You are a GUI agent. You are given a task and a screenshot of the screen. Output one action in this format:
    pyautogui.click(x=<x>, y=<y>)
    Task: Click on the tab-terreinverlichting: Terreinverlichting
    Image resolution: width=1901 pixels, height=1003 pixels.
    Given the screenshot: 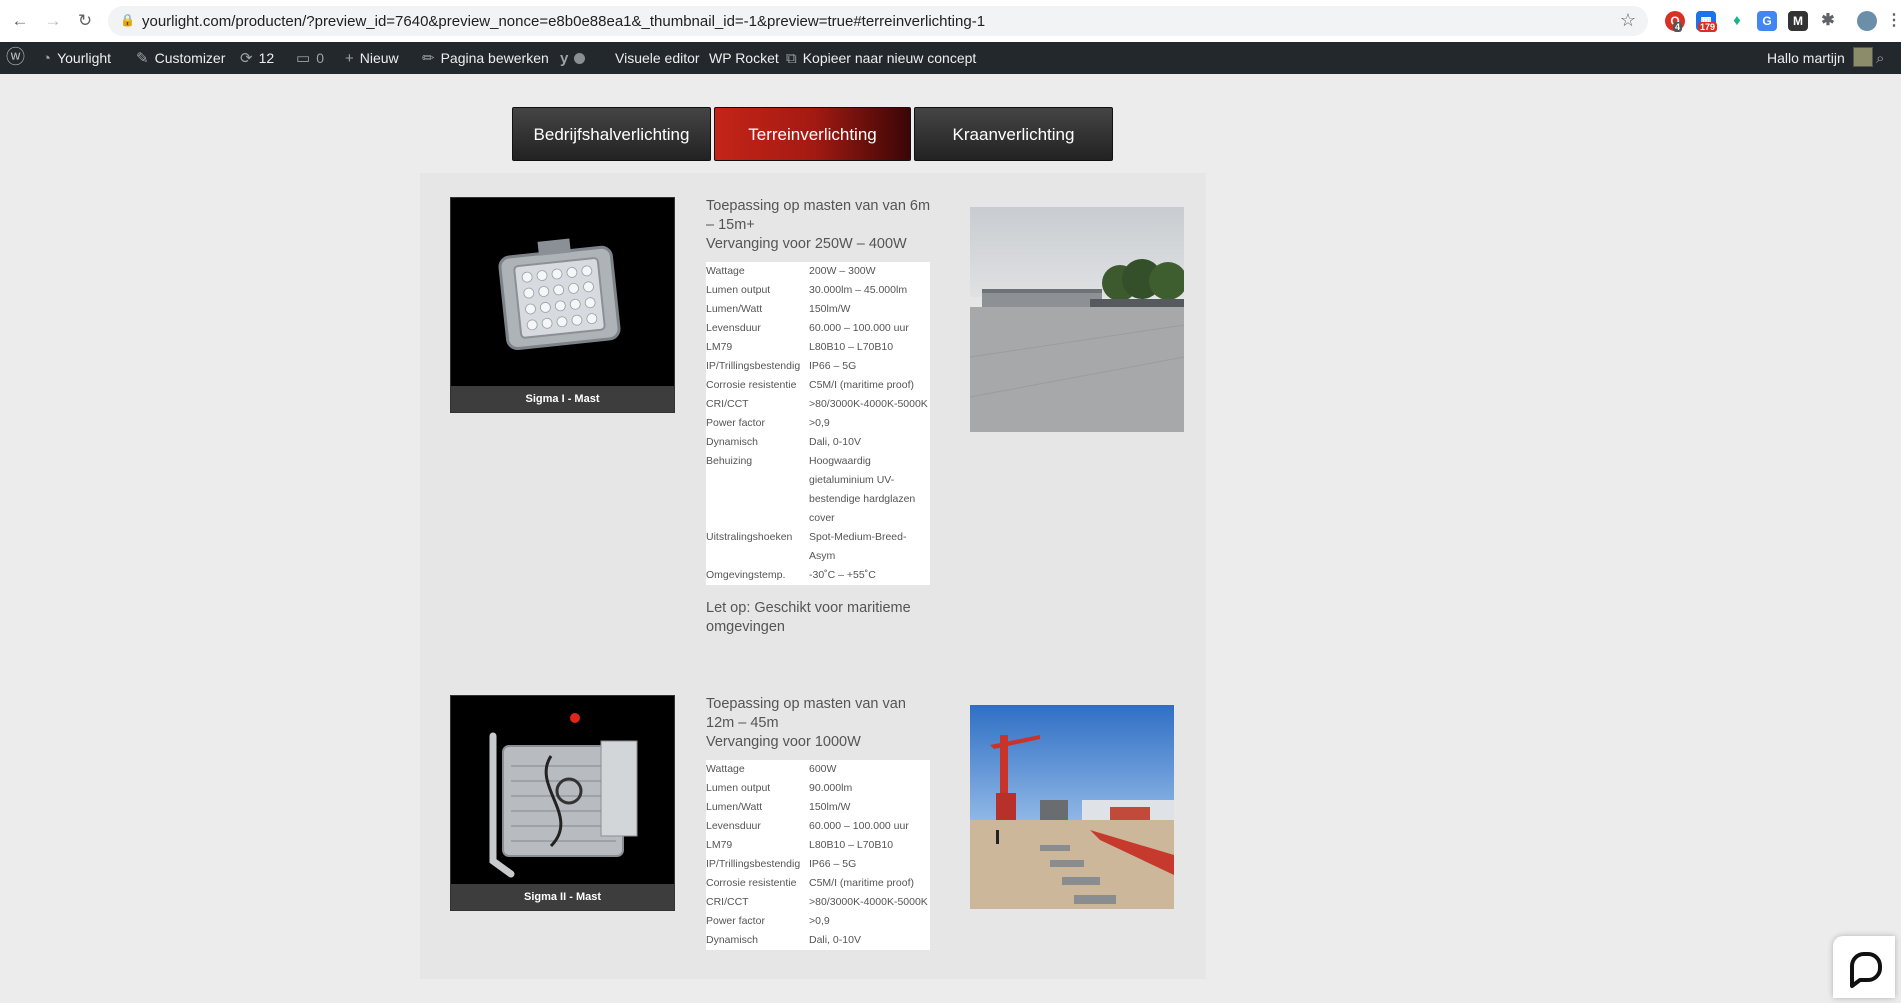 What is the action you would take?
    pyautogui.click(x=812, y=134)
    